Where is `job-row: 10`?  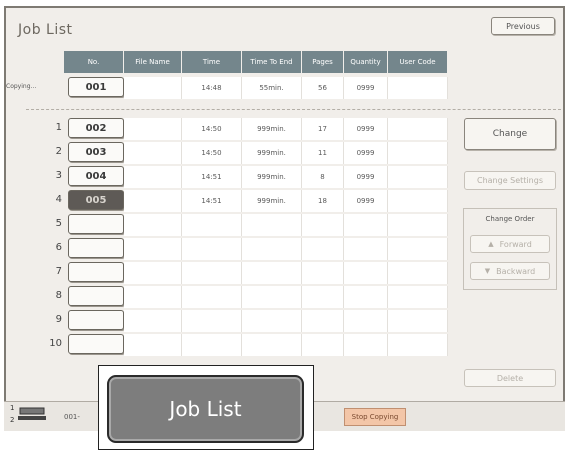 job-row: 10 is located at coordinates (236, 345).